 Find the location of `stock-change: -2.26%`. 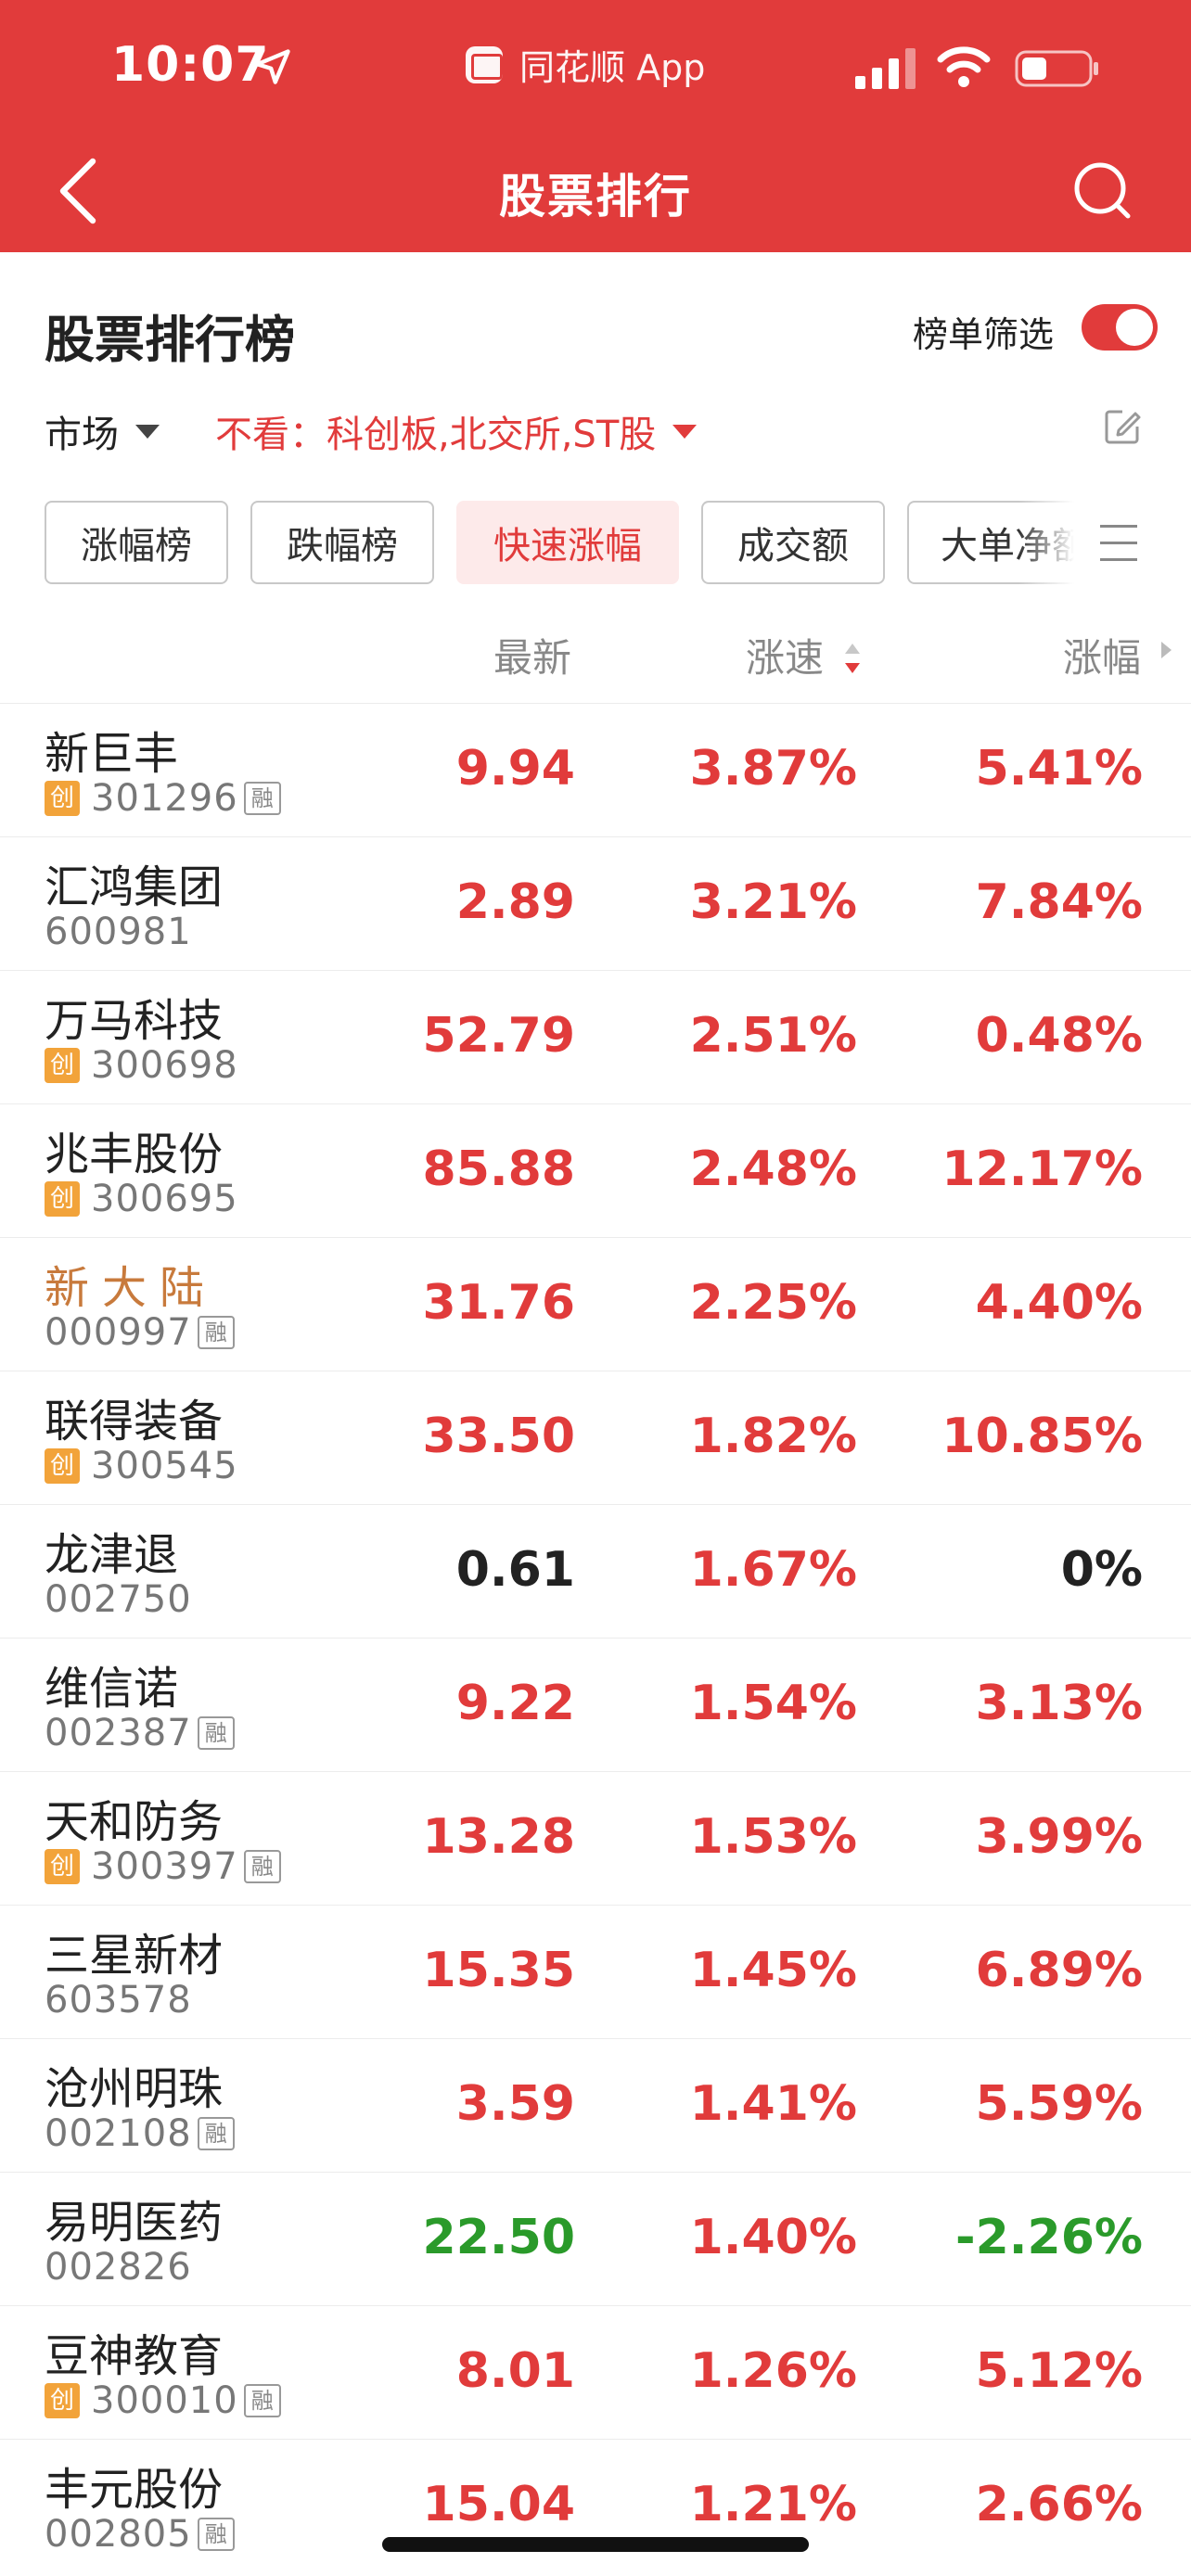

stock-change: -2.26% is located at coordinates (1049, 2237).